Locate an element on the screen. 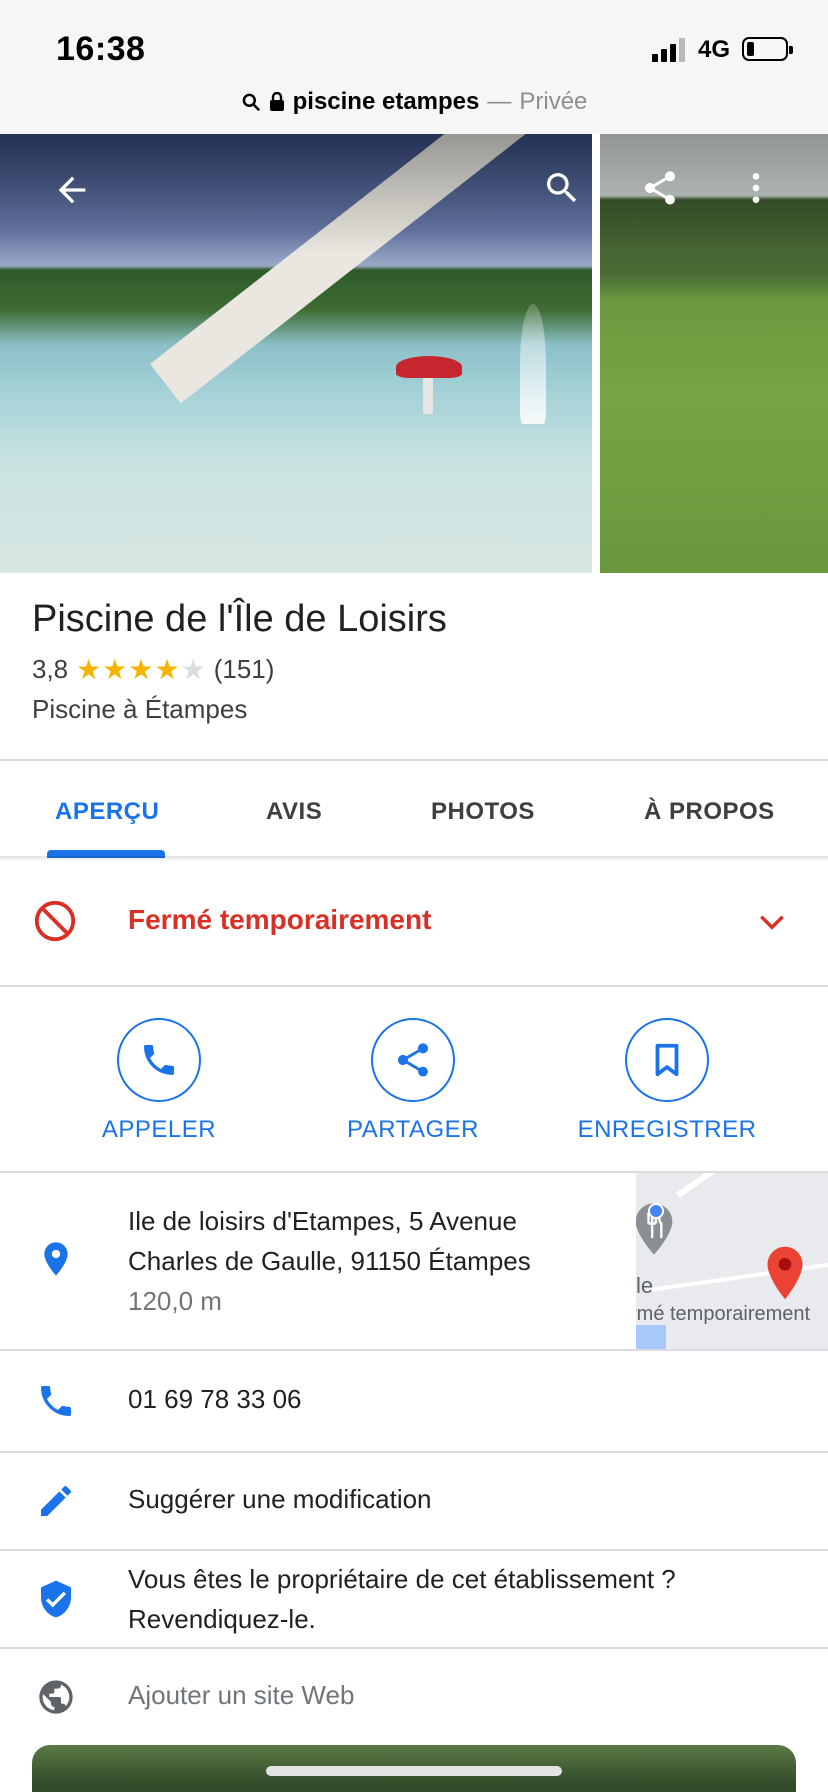  rating-value: 3,8 is located at coordinates (50, 669).